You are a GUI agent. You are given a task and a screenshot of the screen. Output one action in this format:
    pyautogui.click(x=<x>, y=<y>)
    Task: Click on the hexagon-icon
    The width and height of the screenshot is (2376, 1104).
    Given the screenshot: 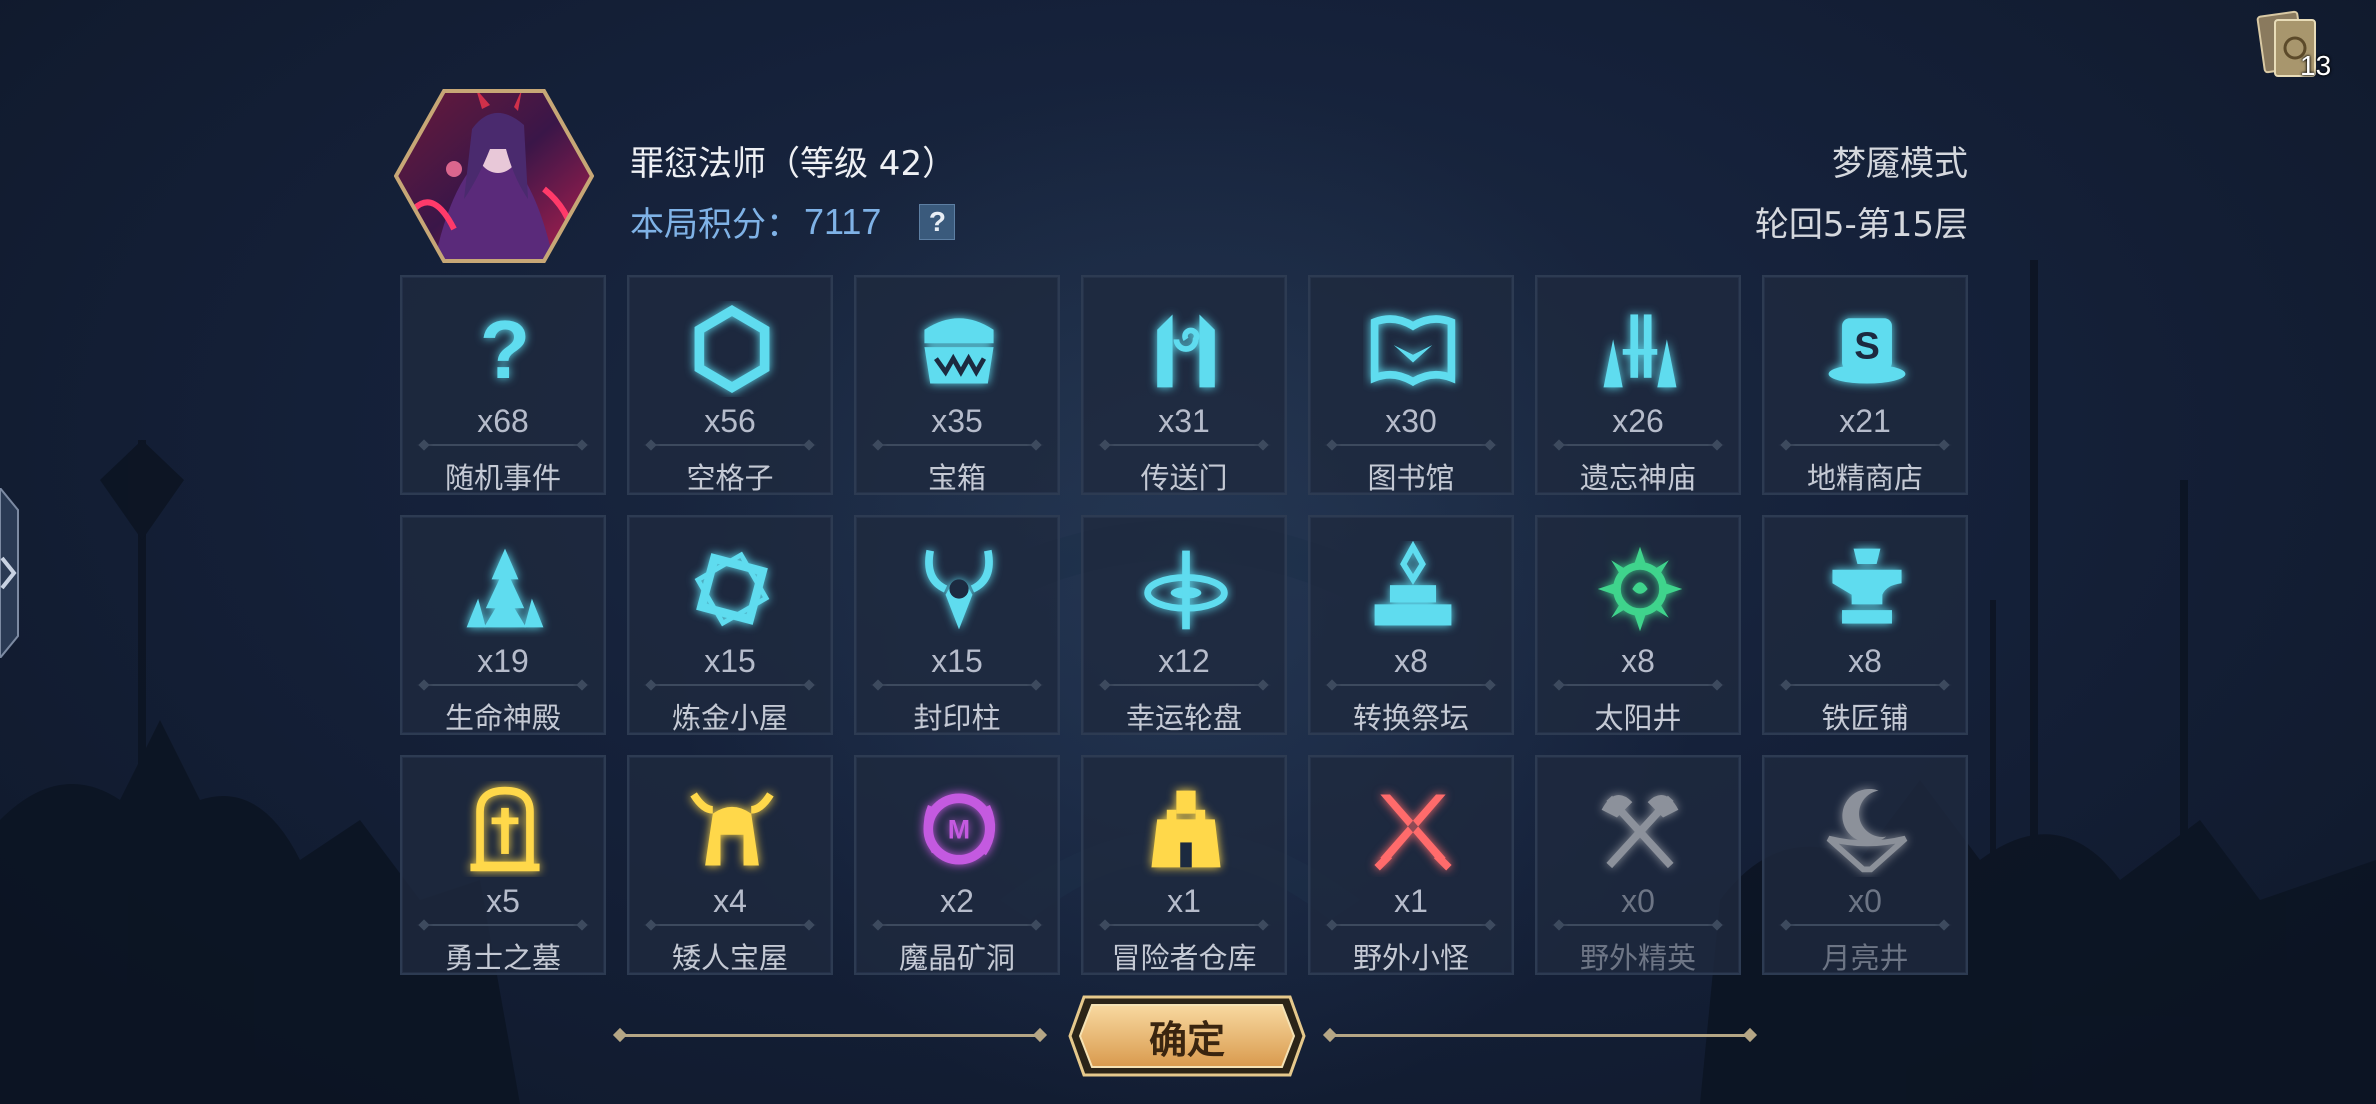 What is the action you would take?
    pyautogui.click(x=732, y=349)
    